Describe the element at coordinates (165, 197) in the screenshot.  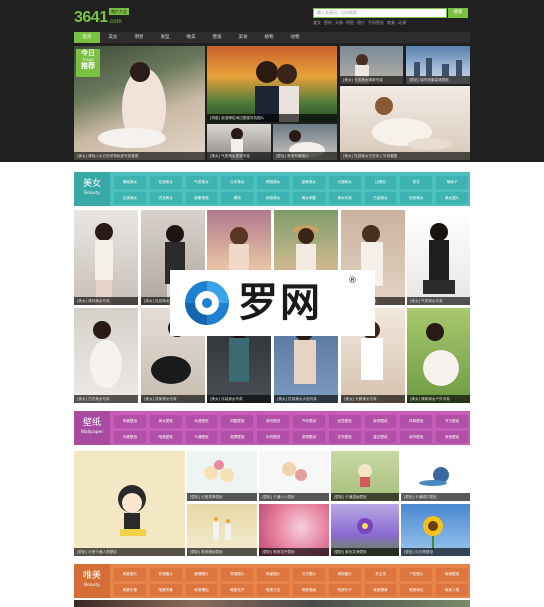
I see `tag-link: 内衣美女` at that location.